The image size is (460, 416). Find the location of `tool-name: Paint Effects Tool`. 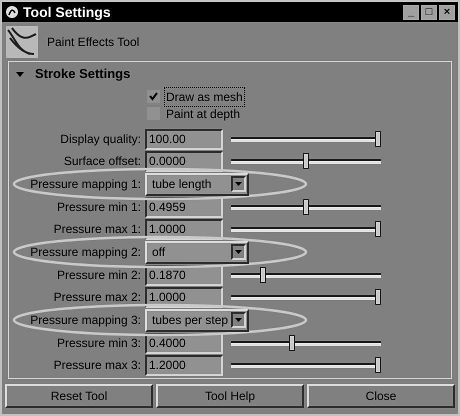

tool-name: Paint Effects Tool is located at coordinates (93, 42).